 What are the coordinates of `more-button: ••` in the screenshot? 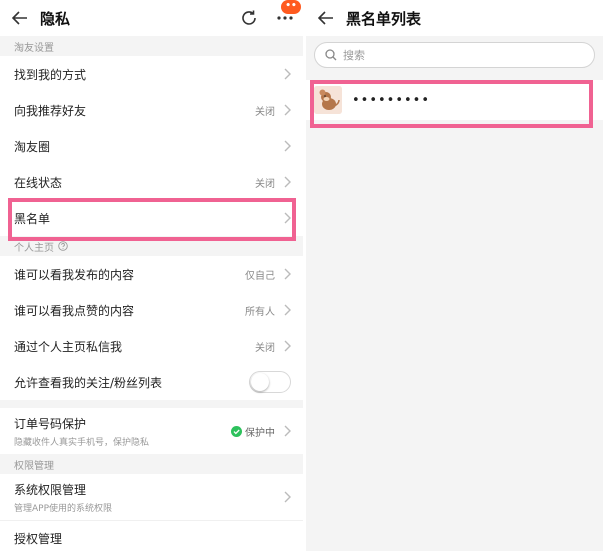 It's located at (285, 18).